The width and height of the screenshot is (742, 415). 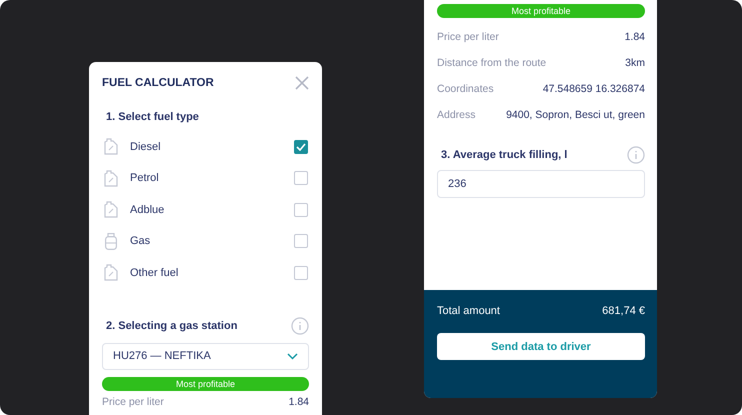 I want to click on filling-input: 236, so click(x=541, y=184).